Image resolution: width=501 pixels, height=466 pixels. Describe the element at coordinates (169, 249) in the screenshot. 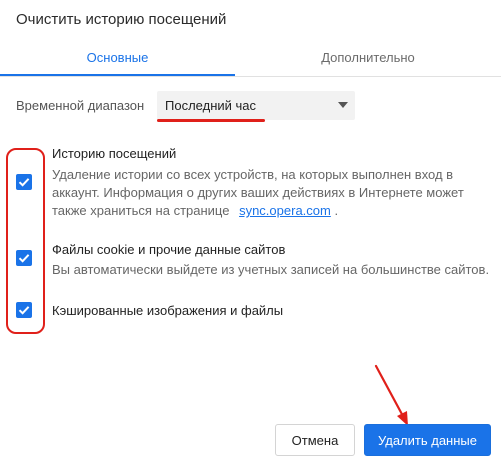

I see `cookies-title: Файлы cookie и прочие данные сайтов` at that location.